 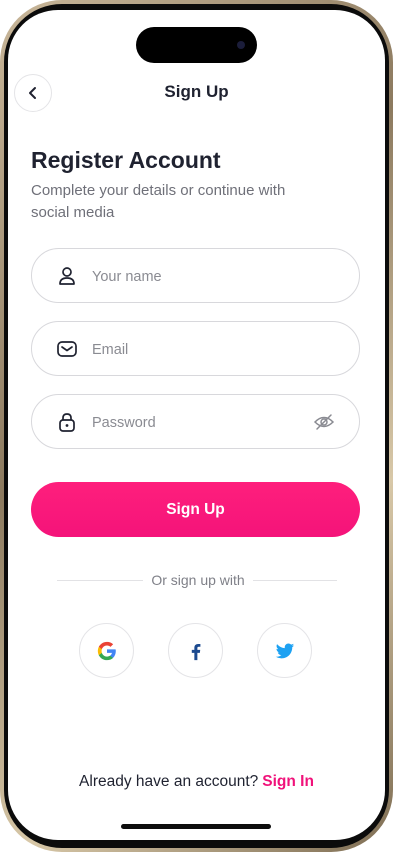 What do you see at coordinates (126, 160) in the screenshot?
I see `register-heading: Register Account` at bounding box center [126, 160].